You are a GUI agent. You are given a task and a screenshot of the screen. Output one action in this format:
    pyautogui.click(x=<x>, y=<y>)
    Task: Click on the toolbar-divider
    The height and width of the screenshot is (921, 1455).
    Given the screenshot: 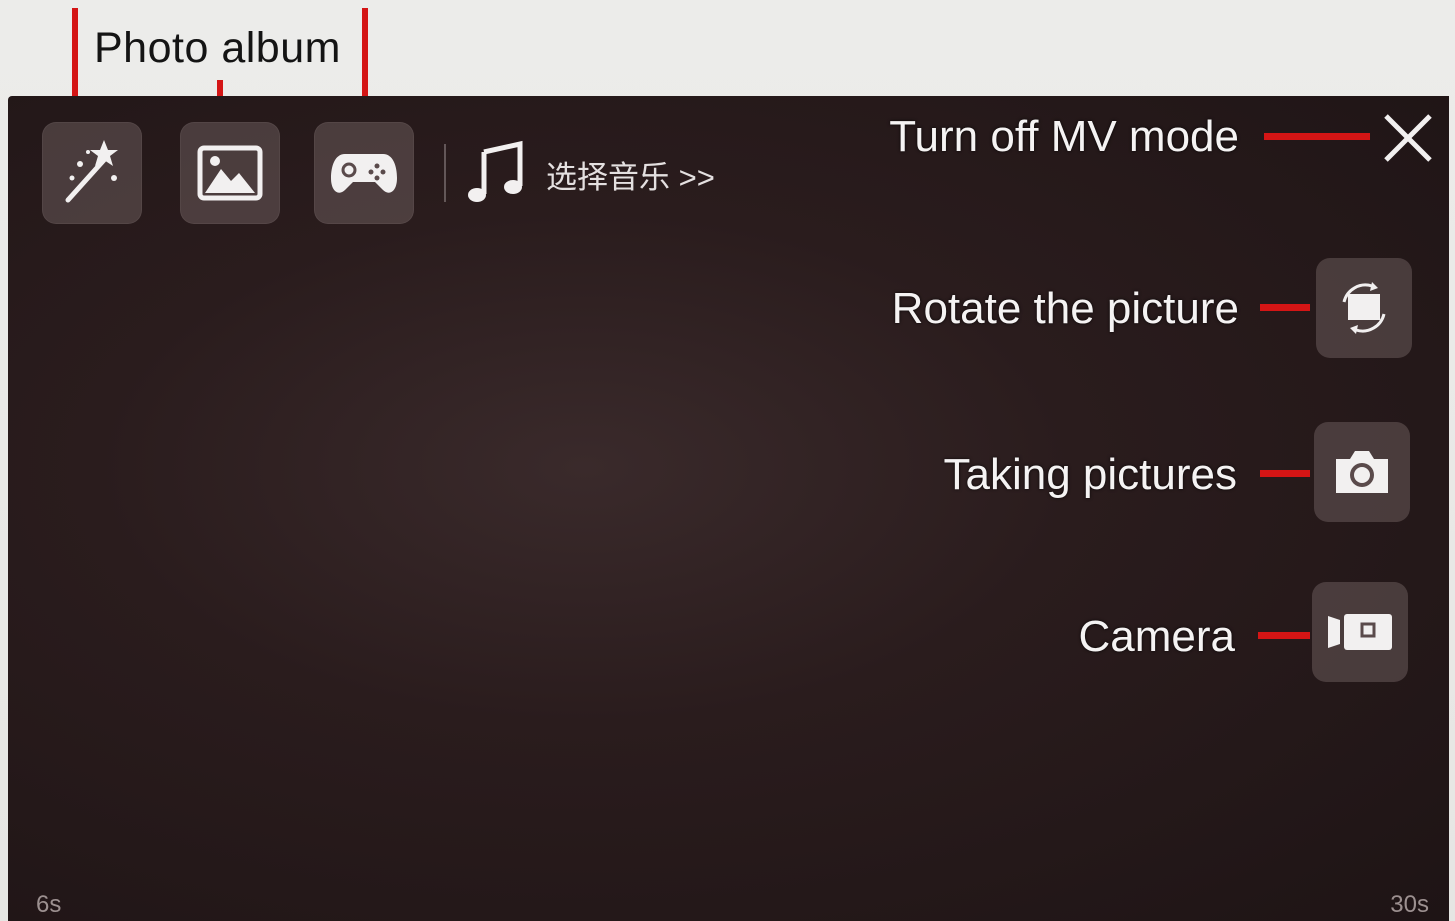 What is the action you would take?
    pyautogui.click(x=445, y=173)
    